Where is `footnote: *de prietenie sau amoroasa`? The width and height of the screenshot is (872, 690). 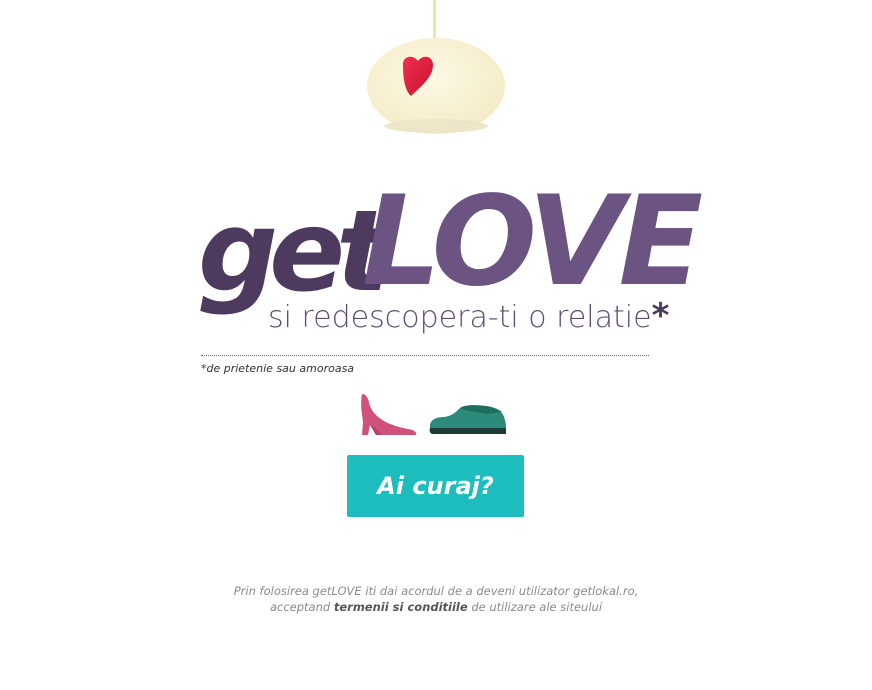
footnote: *de prietenie sau amoroasa is located at coordinates (278, 368).